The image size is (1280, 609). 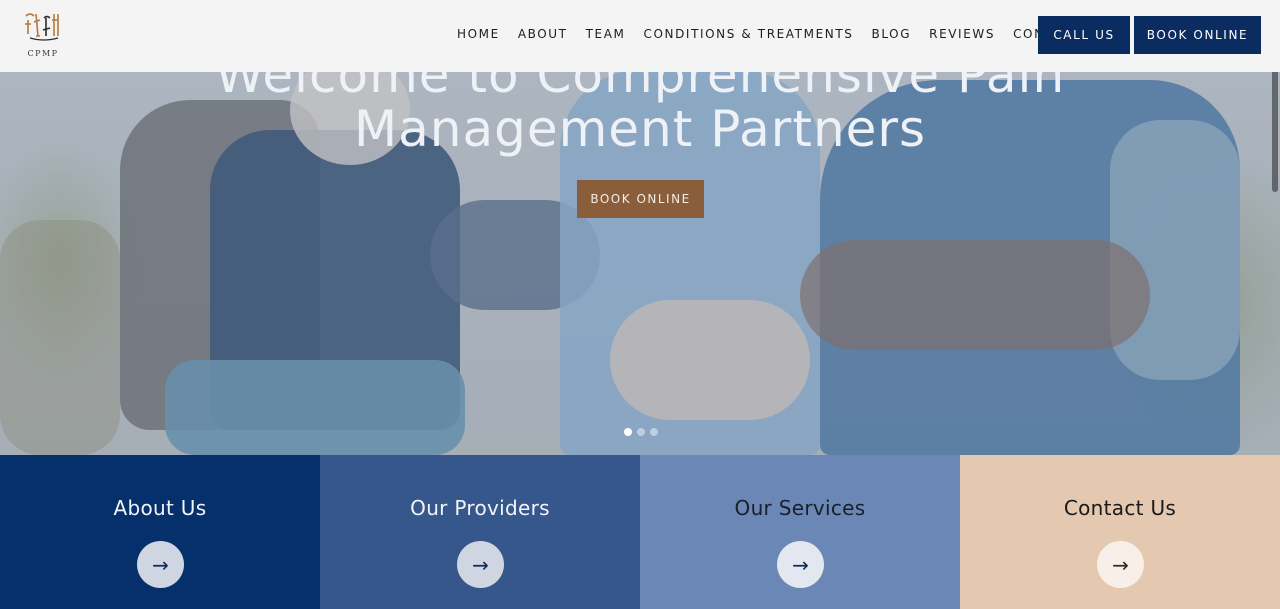 I want to click on nav-home: HOME, so click(x=478, y=34).